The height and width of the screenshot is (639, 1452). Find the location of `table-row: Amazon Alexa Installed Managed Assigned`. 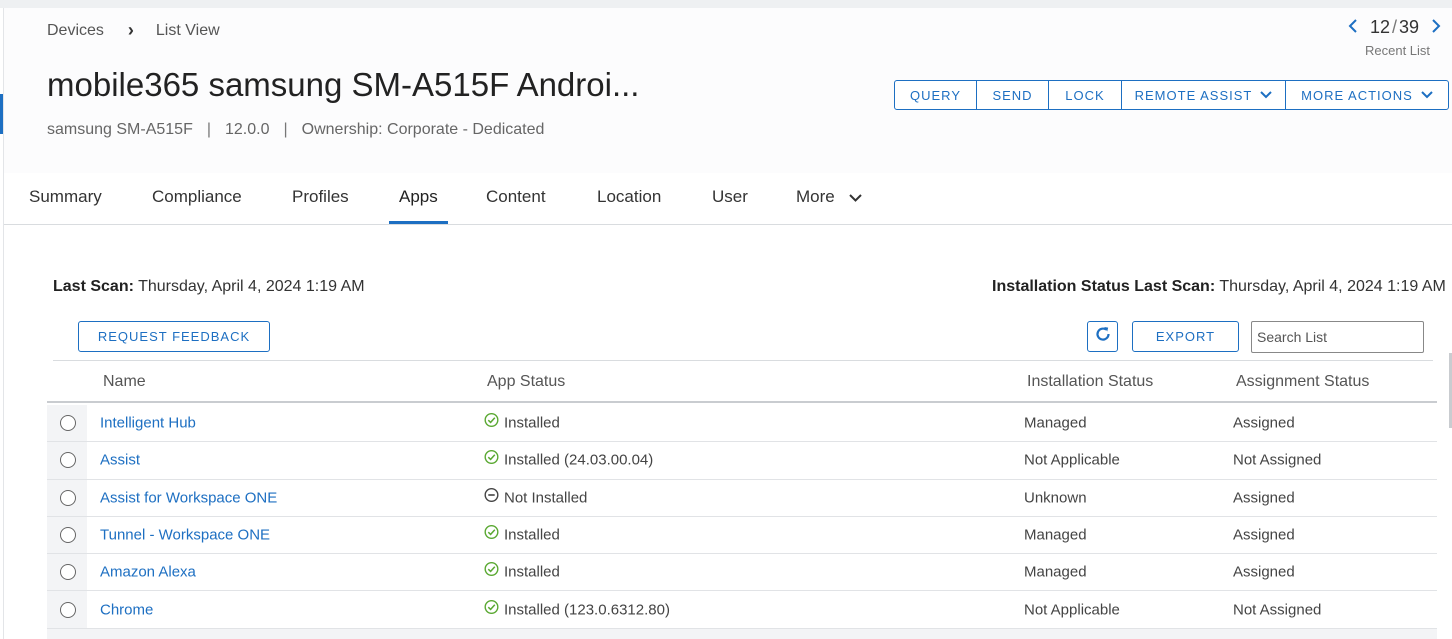

table-row: Amazon Alexa Installed Managed Assigned is located at coordinates (742, 573).